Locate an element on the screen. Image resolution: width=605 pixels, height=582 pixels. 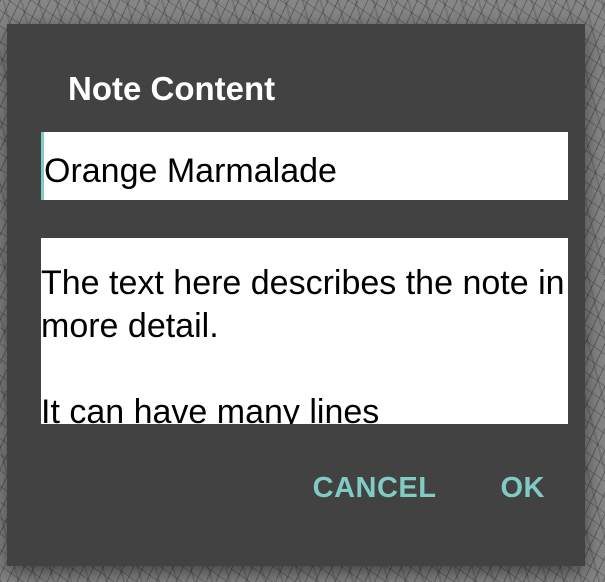
cancel-button: CANCEL is located at coordinates (375, 488).